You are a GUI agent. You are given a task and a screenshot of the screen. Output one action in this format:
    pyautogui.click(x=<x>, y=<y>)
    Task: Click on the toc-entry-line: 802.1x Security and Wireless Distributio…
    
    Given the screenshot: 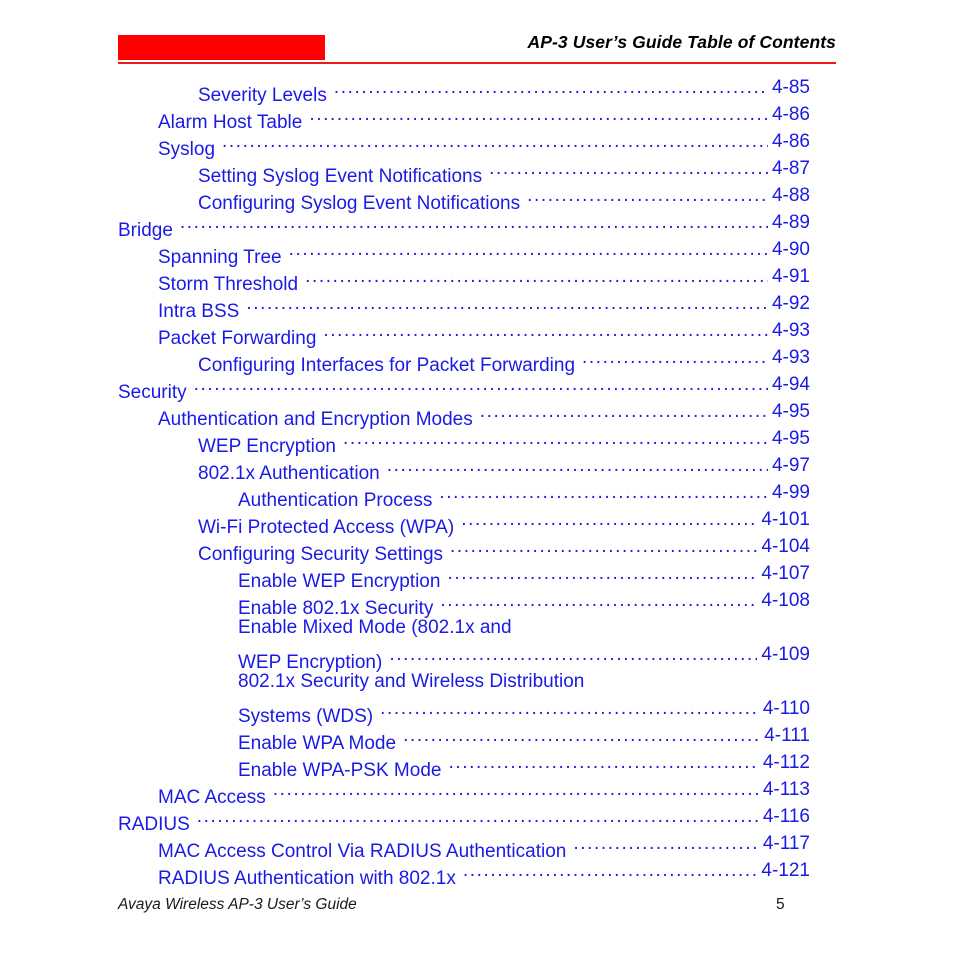 What is the action you would take?
    pyautogui.click(x=414, y=681)
    